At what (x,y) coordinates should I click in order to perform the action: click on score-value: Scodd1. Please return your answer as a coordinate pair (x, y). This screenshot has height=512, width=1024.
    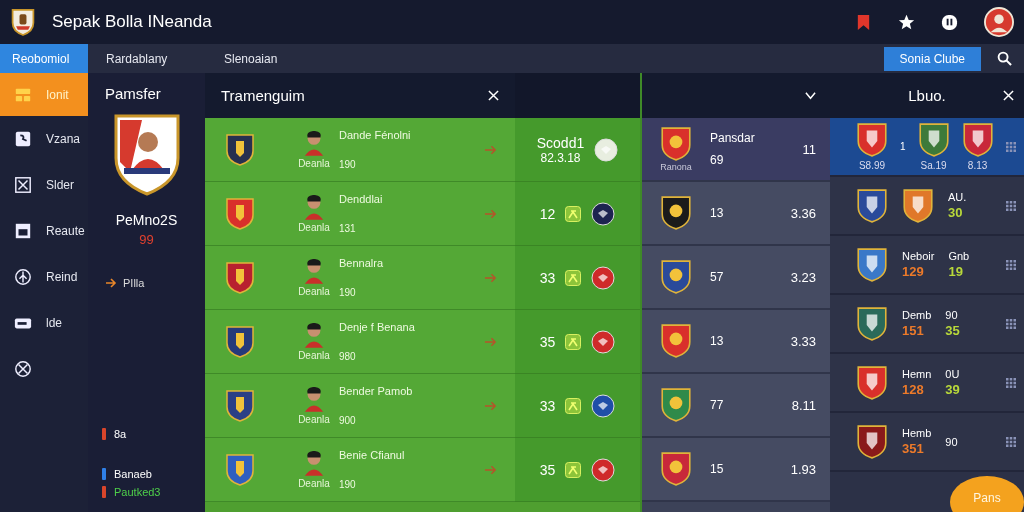
    Looking at the image, I should click on (560, 142).